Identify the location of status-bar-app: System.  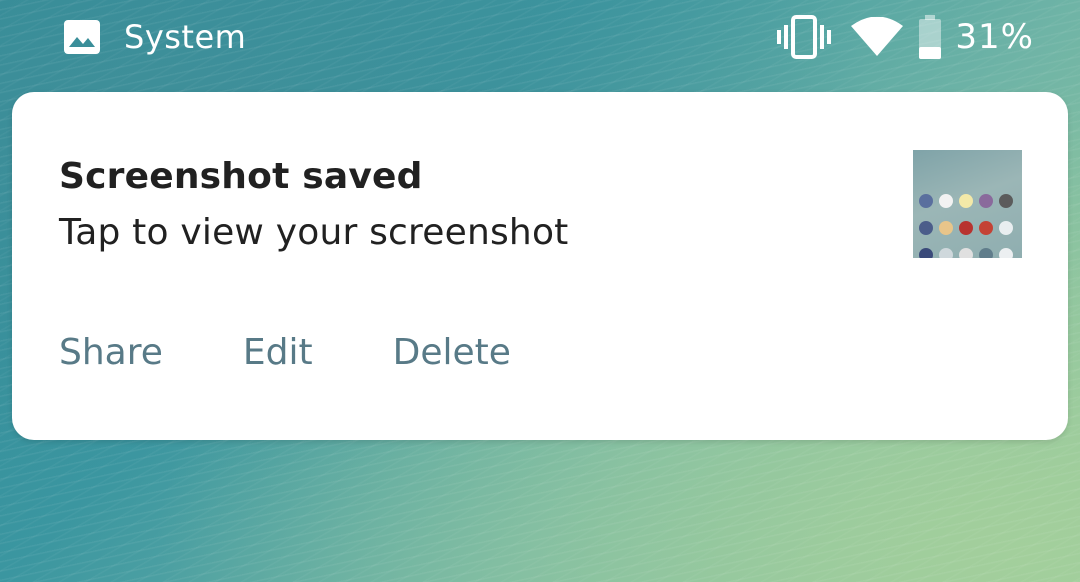
(154, 37).